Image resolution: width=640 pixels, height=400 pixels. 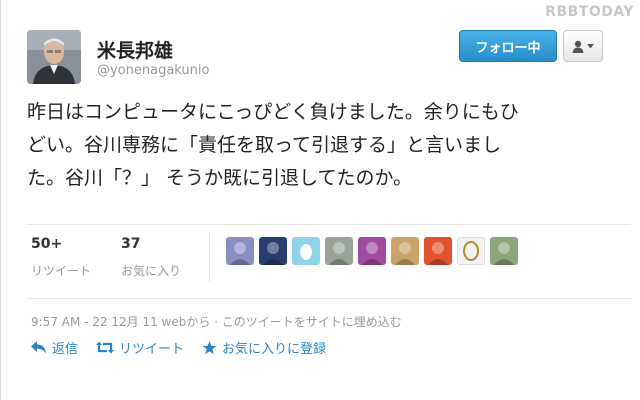 I want to click on avatar-thumb-5-icon, so click(x=372, y=251).